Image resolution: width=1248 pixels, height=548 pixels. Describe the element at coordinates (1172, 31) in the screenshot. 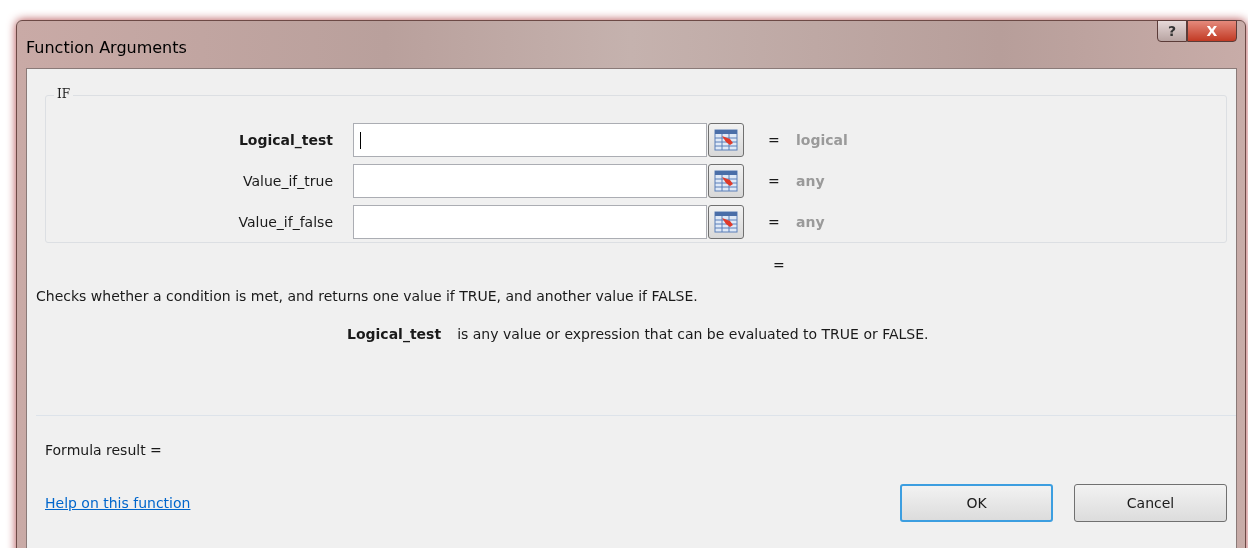

I see `help-button: ?` at that location.